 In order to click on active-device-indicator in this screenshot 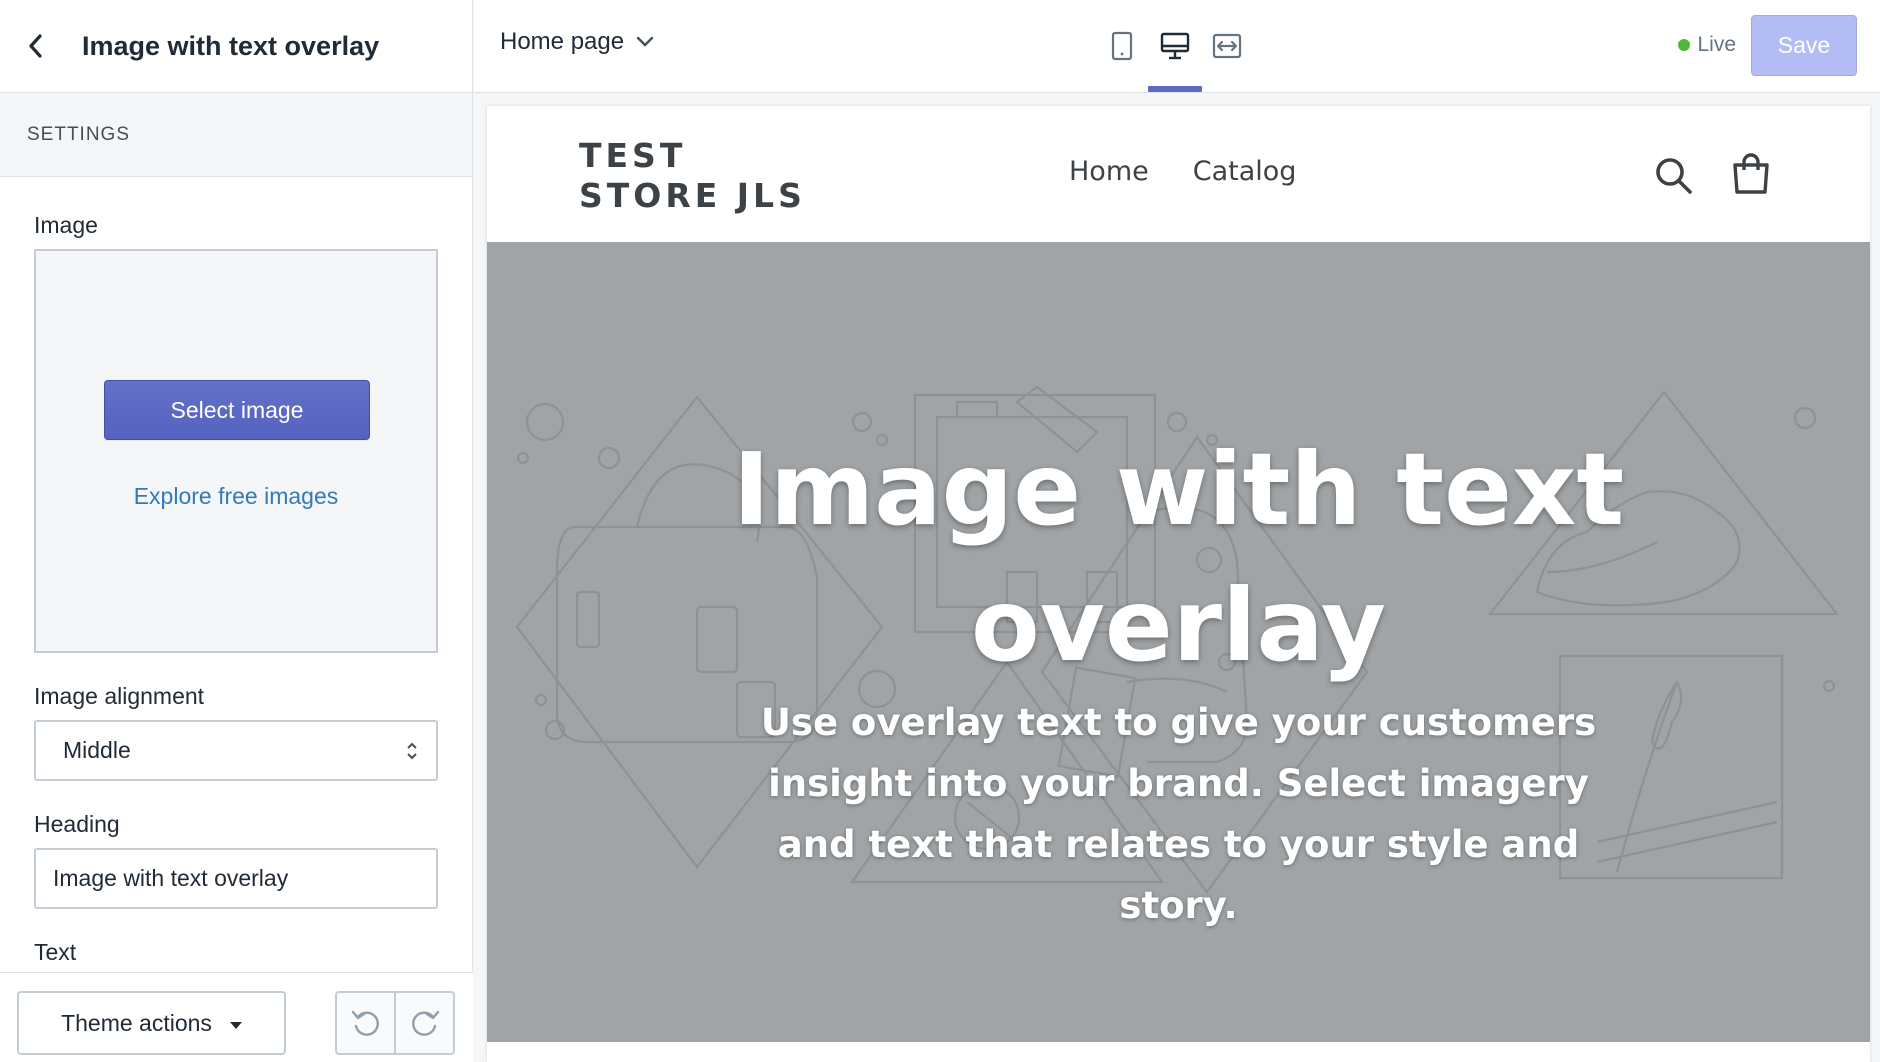, I will do `click(1175, 89)`.